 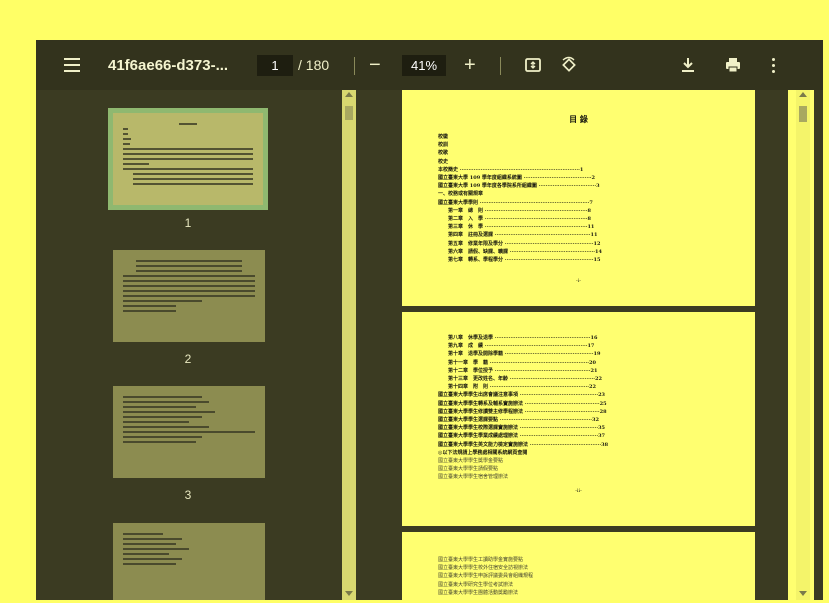 What do you see at coordinates (569, 65) in the screenshot?
I see `rotate-icon` at bounding box center [569, 65].